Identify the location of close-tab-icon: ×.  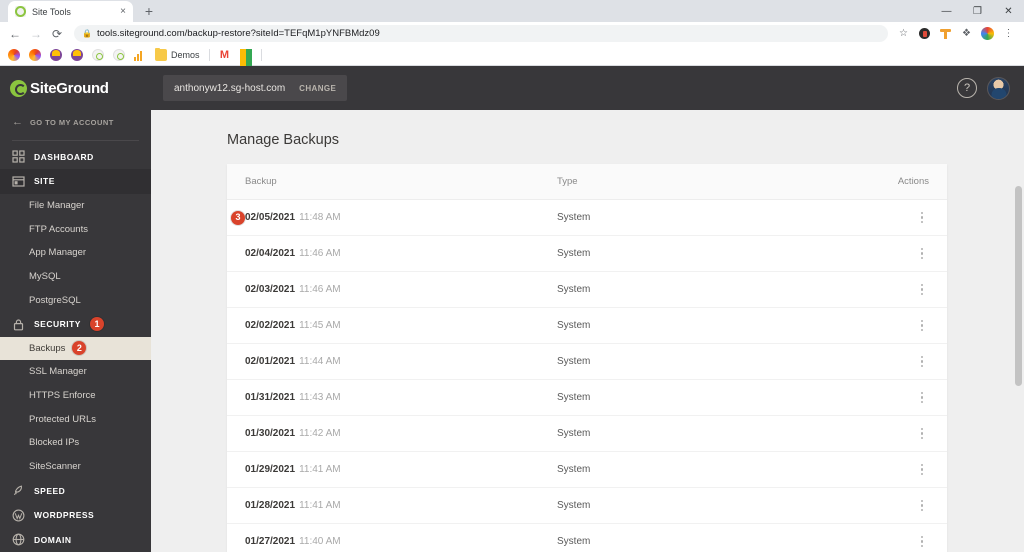
(123, 11).